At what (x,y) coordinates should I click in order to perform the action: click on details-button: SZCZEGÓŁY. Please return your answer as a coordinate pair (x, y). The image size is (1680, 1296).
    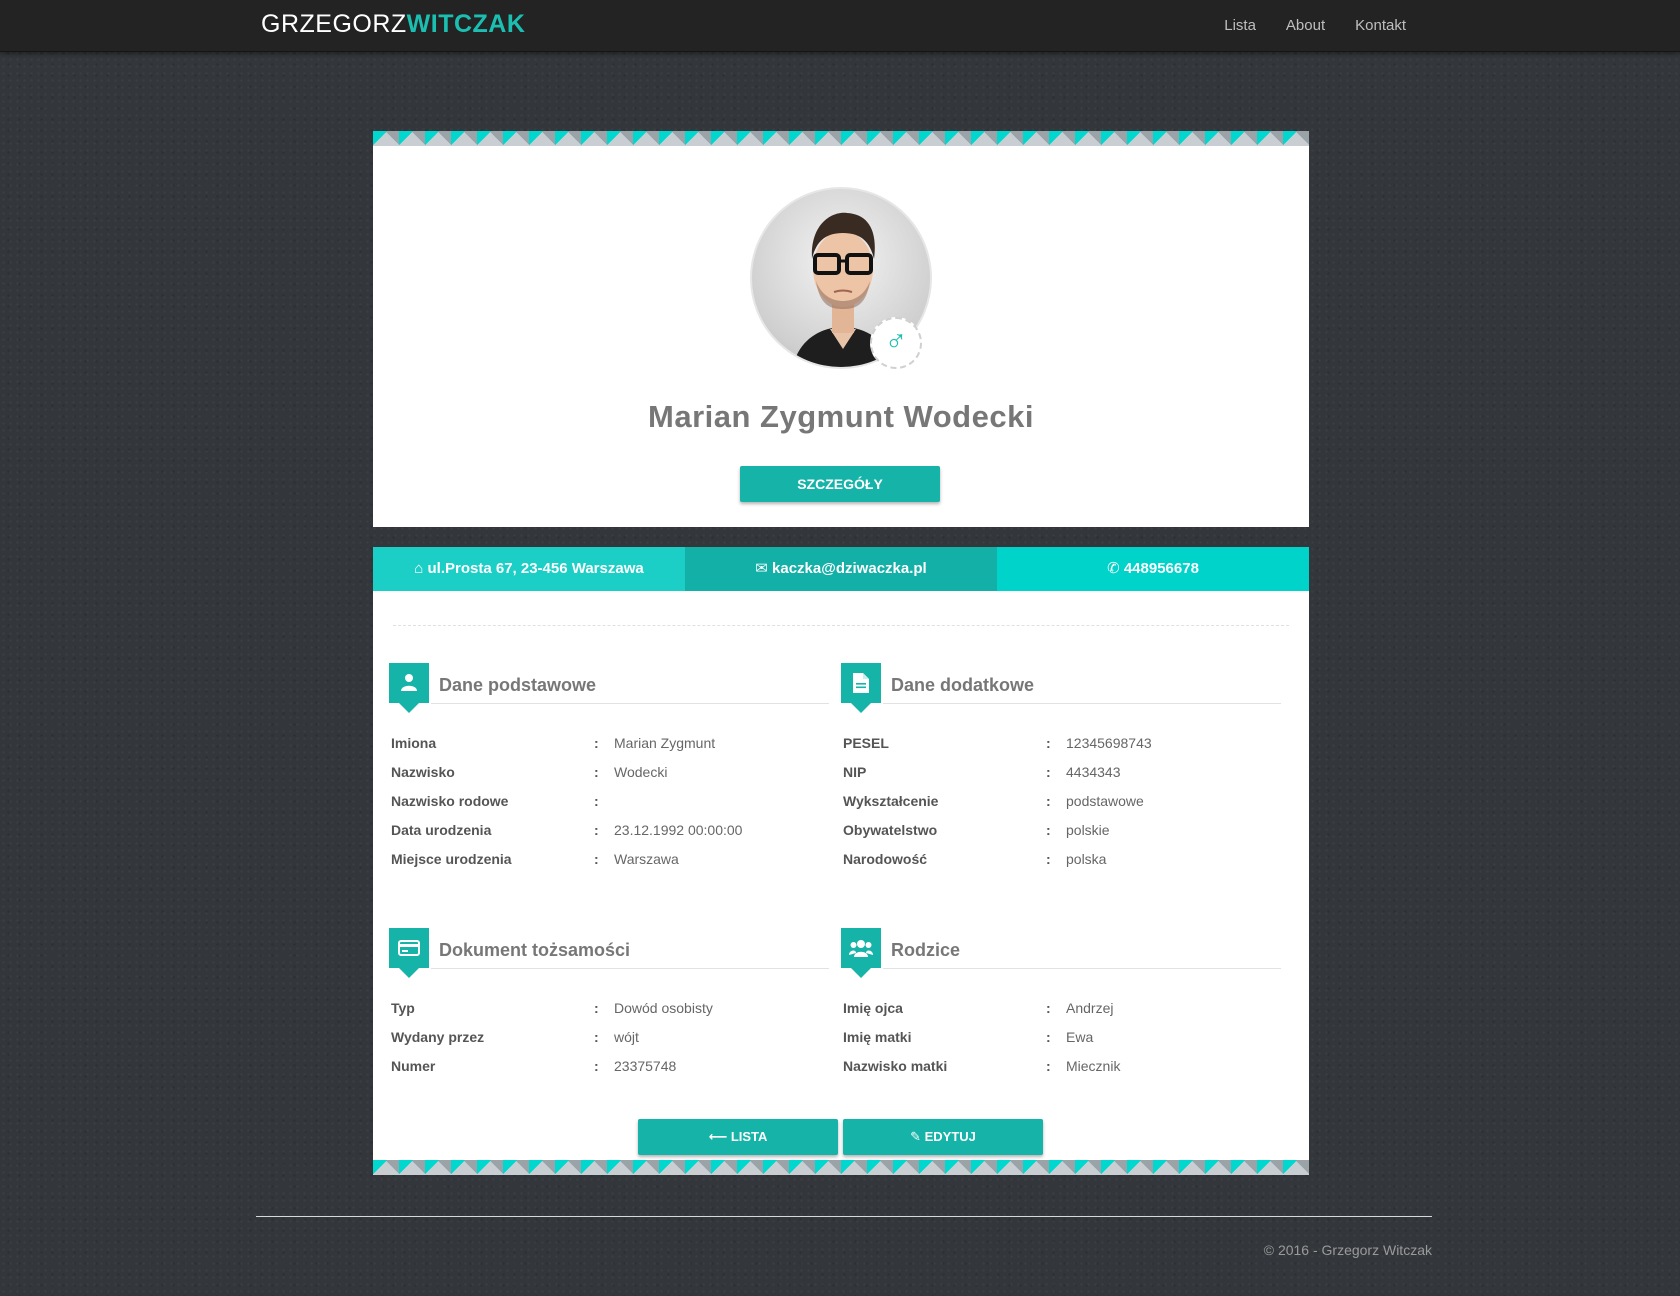
    Looking at the image, I should click on (840, 484).